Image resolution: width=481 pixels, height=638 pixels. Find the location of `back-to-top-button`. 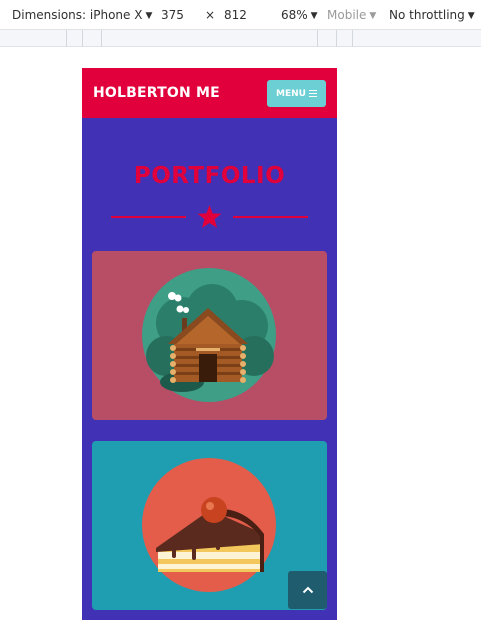

back-to-top-button is located at coordinates (307, 590).